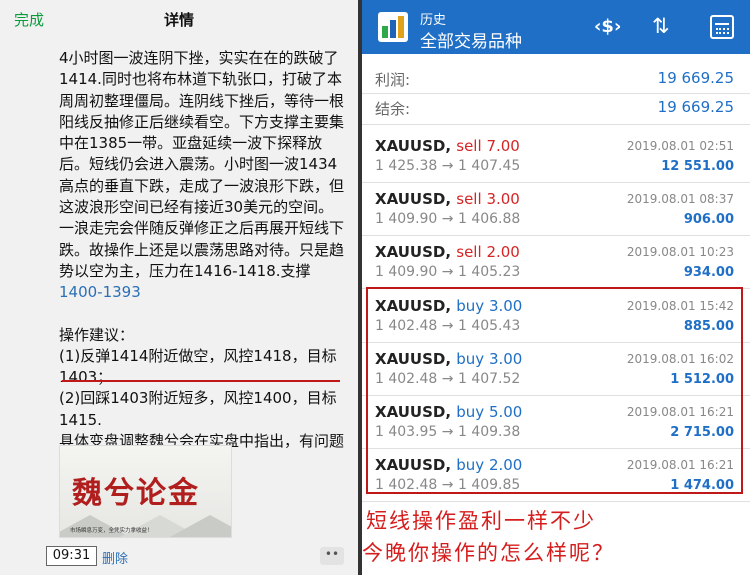 This screenshot has width=750, height=575. Describe the element at coordinates (661, 26) in the screenshot. I see `sort-icon: ⇅` at that location.